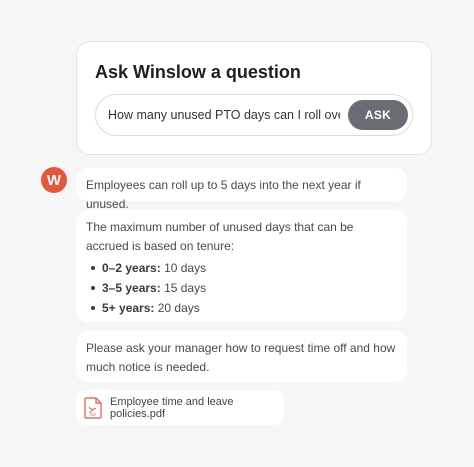 The image size is (474, 467). I want to click on ask-button: ASK, so click(378, 115).